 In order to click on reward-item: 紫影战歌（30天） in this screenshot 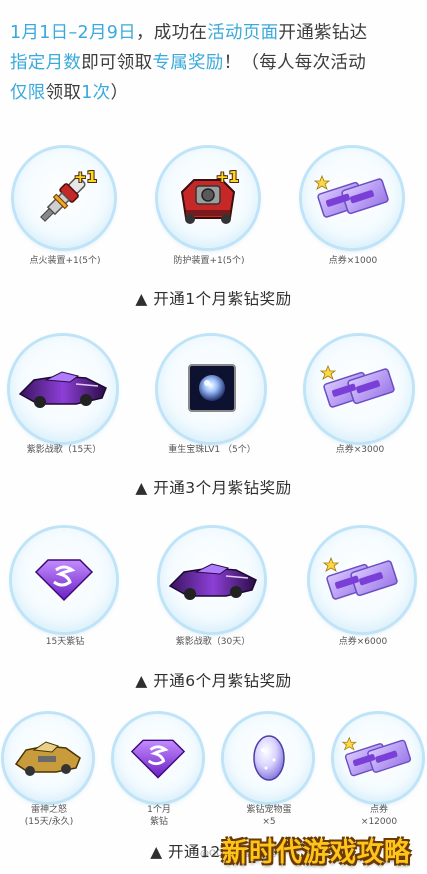, I will do `click(213, 587)`.